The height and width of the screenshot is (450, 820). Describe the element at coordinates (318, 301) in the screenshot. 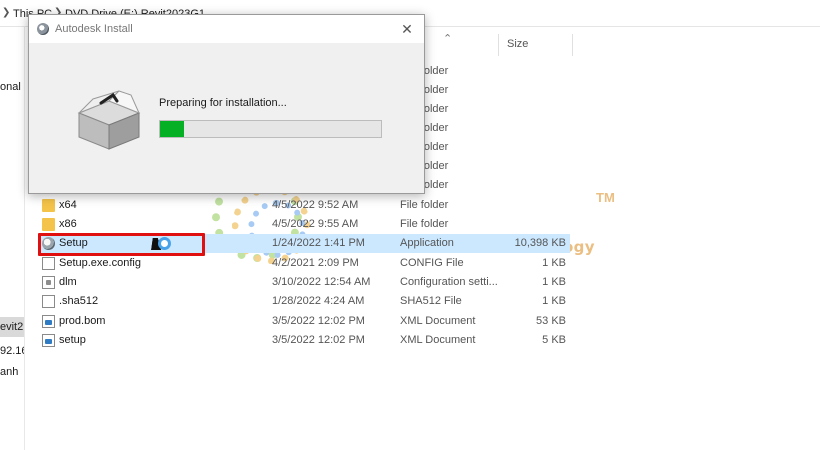

I see `file-date: 1/28/2022 4:24 AM` at that location.